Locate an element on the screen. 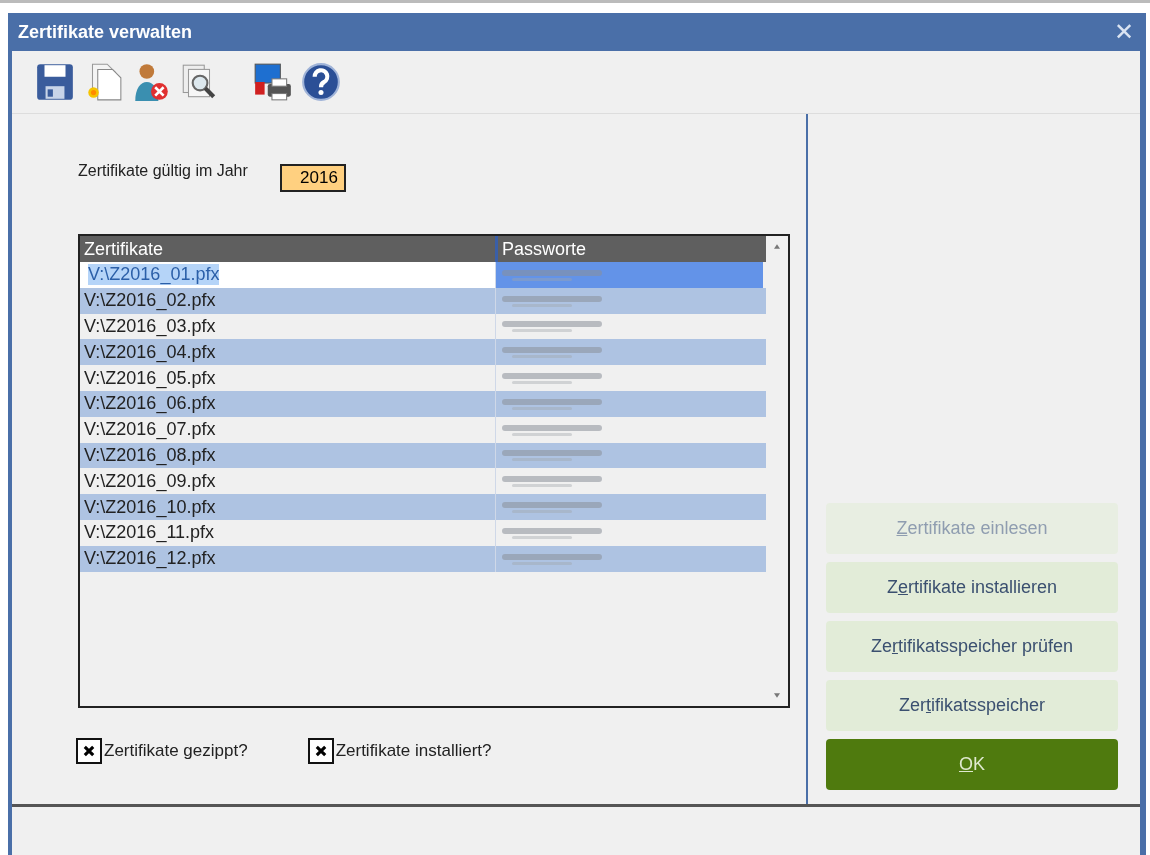 Image resolution: width=1150 pixels, height=855 pixels. table-row: V:\Z2016_02.pfx is located at coordinates (423, 300).